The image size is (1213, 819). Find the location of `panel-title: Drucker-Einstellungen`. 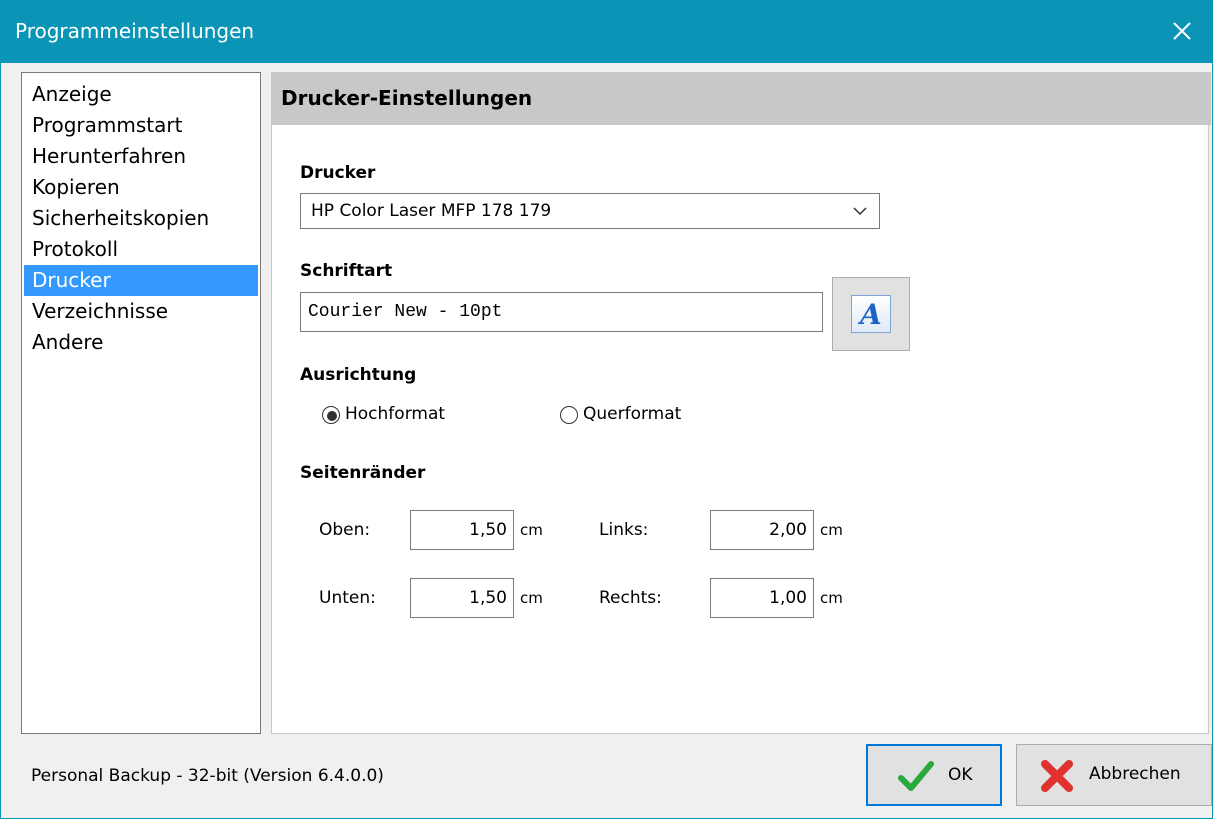

panel-title: Drucker-Einstellungen is located at coordinates (407, 98).